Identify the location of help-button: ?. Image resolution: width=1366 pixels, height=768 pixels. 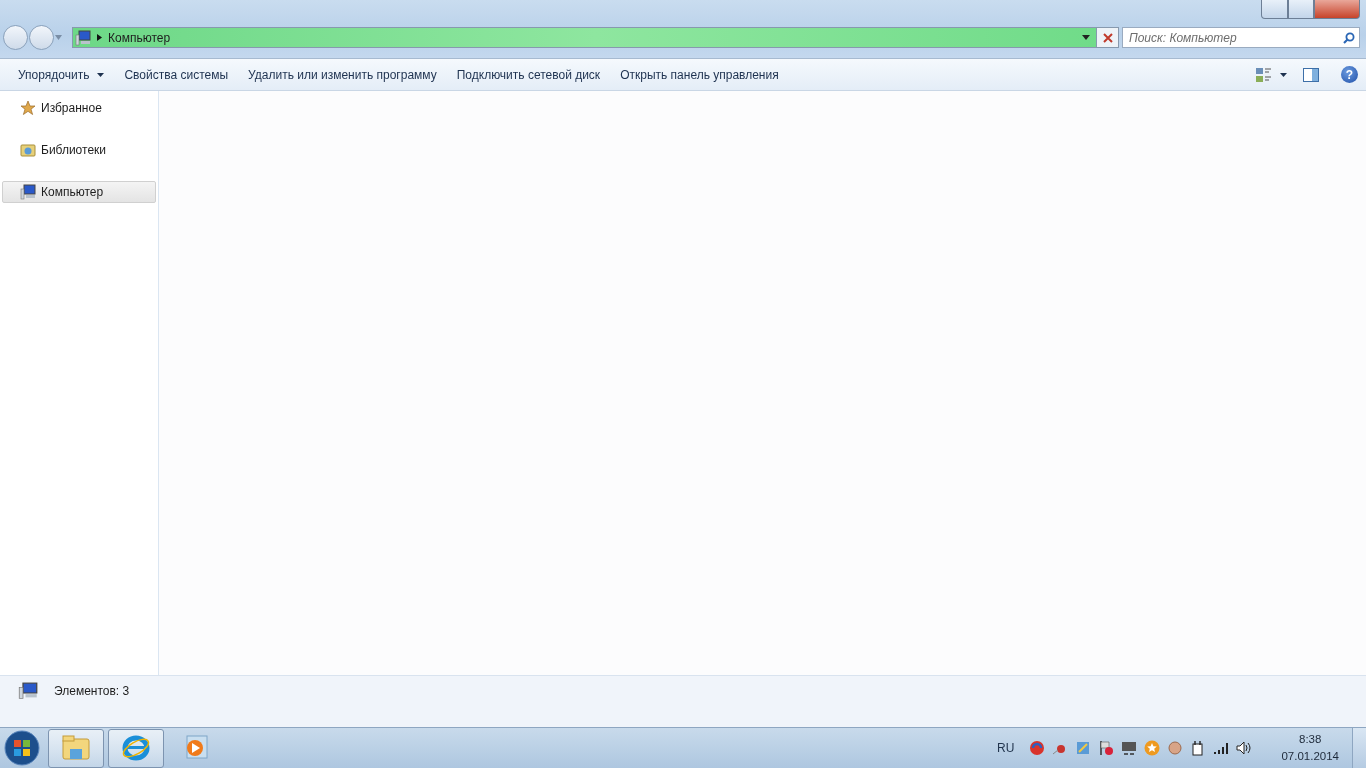
(1349, 74).